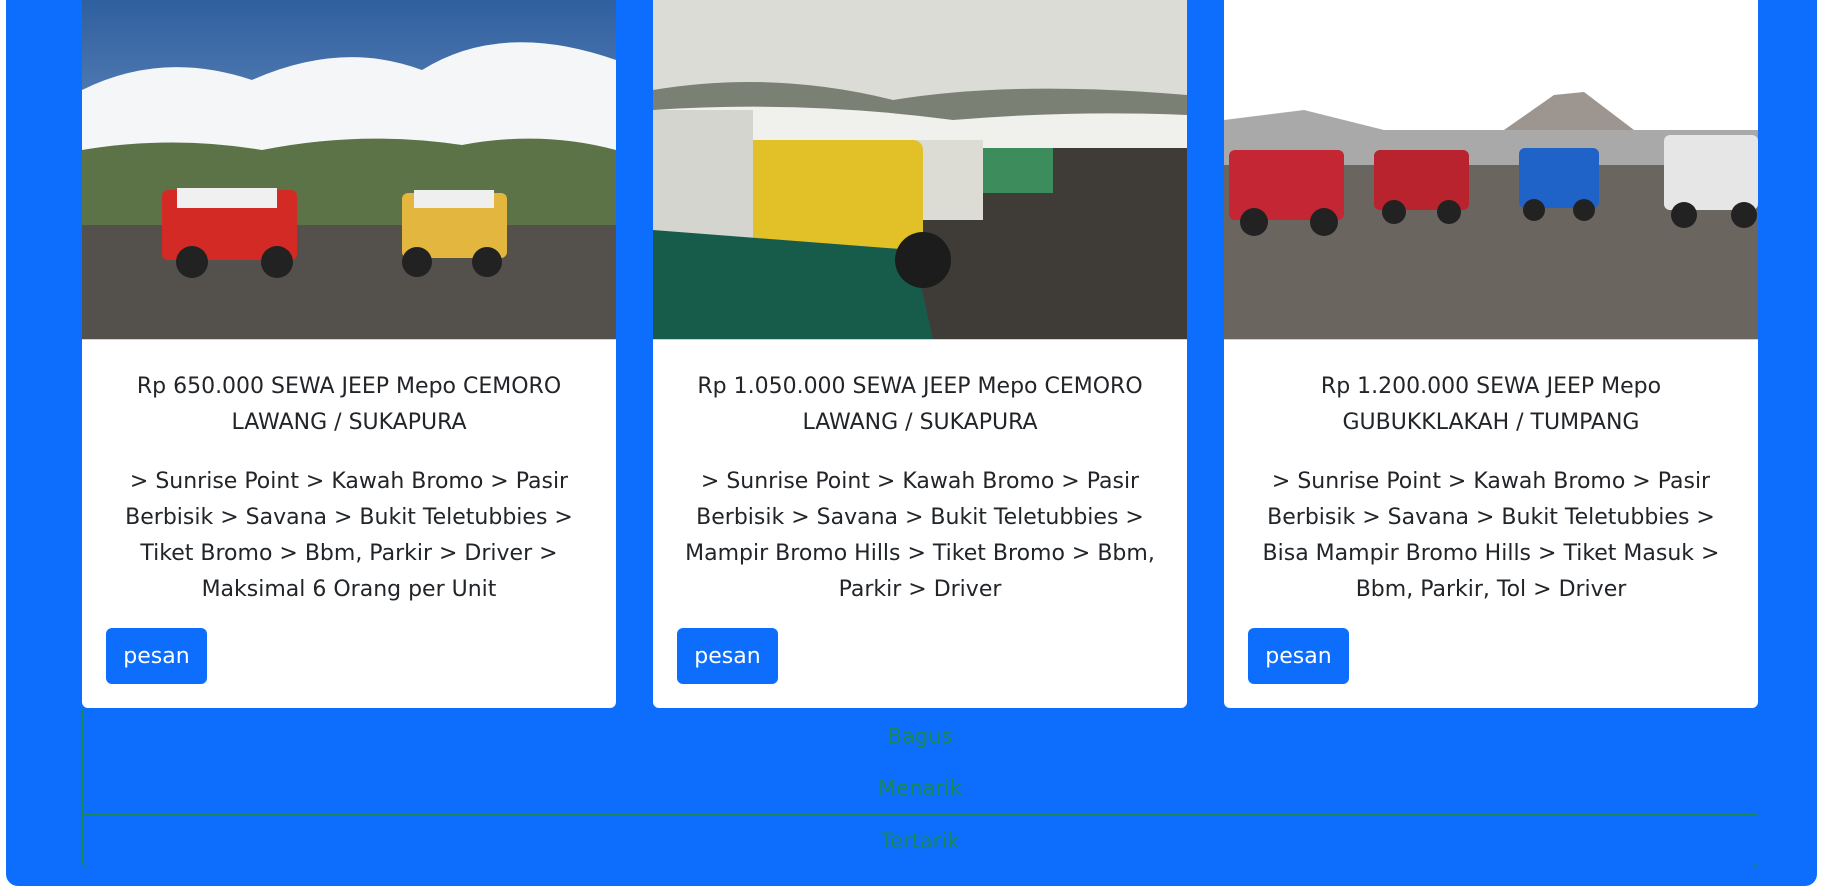  Describe the element at coordinates (920, 735) in the screenshot. I see `list-item-bagus: Bagus` at that location.